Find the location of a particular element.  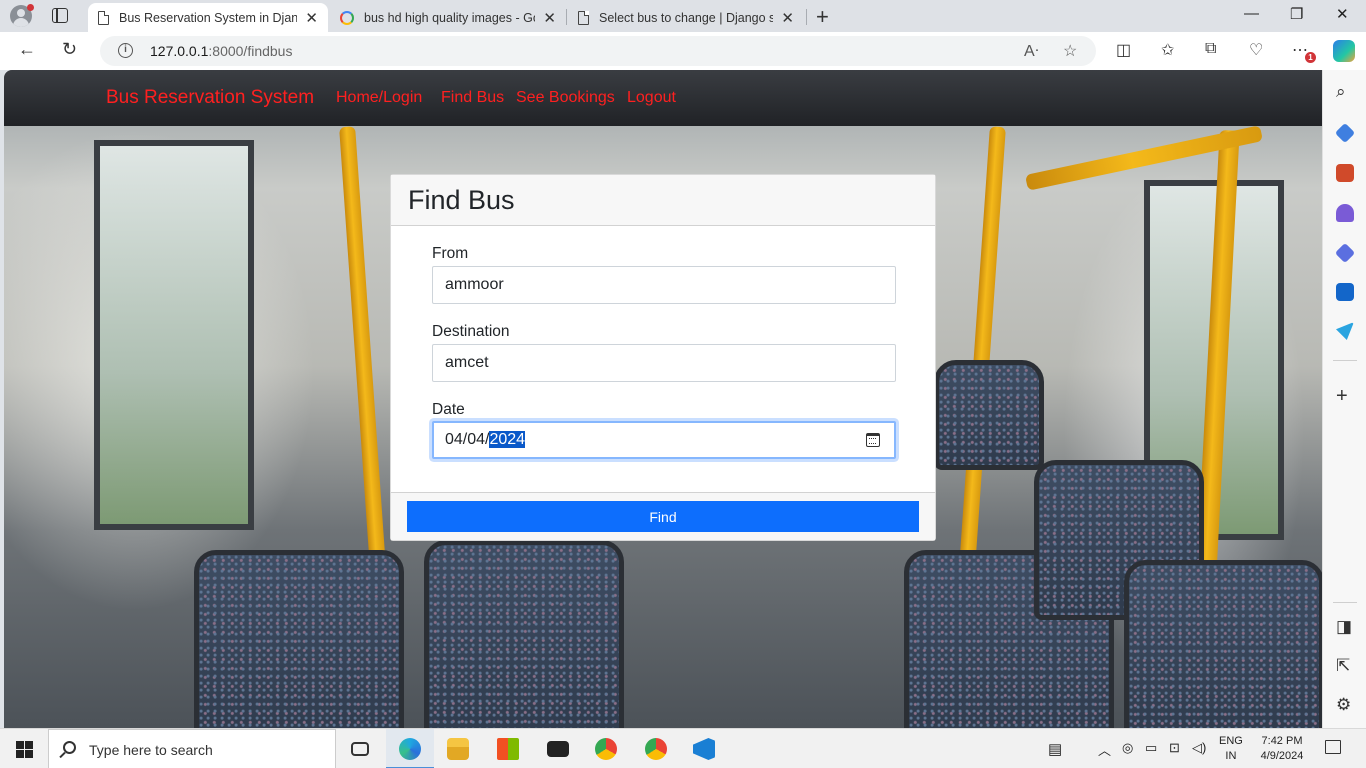

card-header: Find Bus is located at coordinates (663, 200).